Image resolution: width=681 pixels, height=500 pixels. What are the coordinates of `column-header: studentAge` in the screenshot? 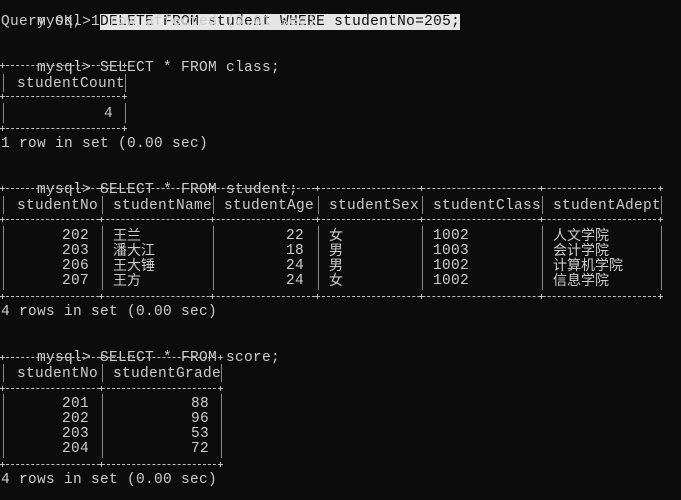 It's located at (269, 206).